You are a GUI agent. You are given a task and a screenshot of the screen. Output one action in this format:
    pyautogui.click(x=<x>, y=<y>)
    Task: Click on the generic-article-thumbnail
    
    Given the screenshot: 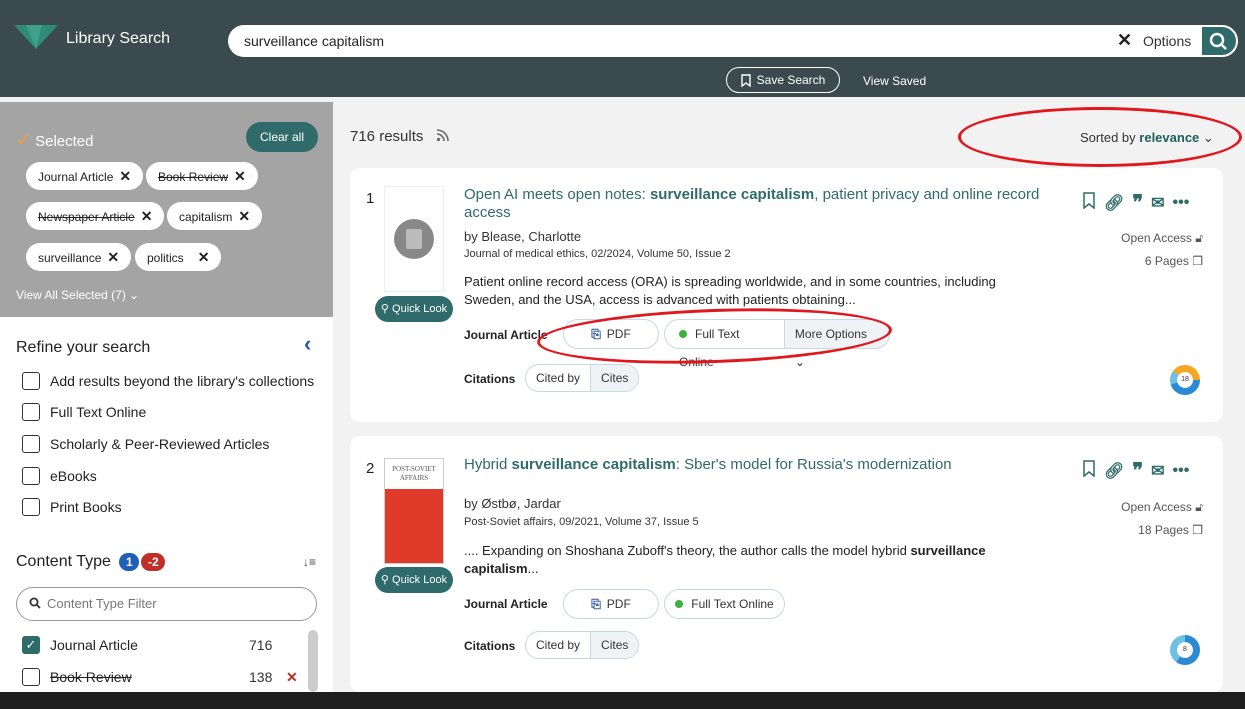 What is the action you would take?
    pyautogui.click(x=414, y=239)
    